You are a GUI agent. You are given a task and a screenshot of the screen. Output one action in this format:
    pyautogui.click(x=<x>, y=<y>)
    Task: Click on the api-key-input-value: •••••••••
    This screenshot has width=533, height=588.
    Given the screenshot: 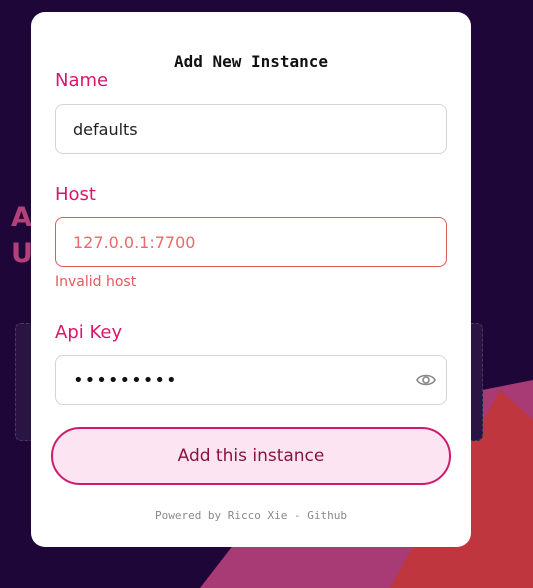 What is the action you would take?
    pyautogui.click(x=125, y=380)
    